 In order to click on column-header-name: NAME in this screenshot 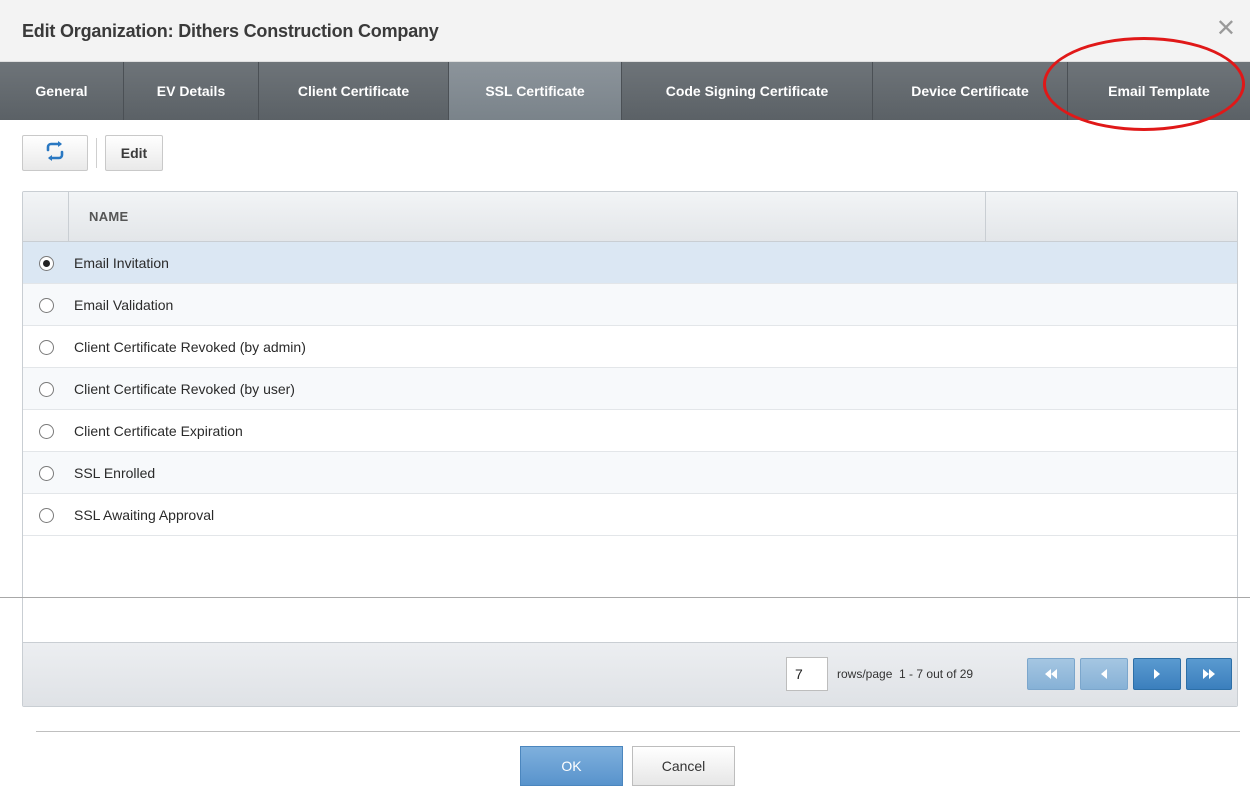, I will do `click(108, 216)`.